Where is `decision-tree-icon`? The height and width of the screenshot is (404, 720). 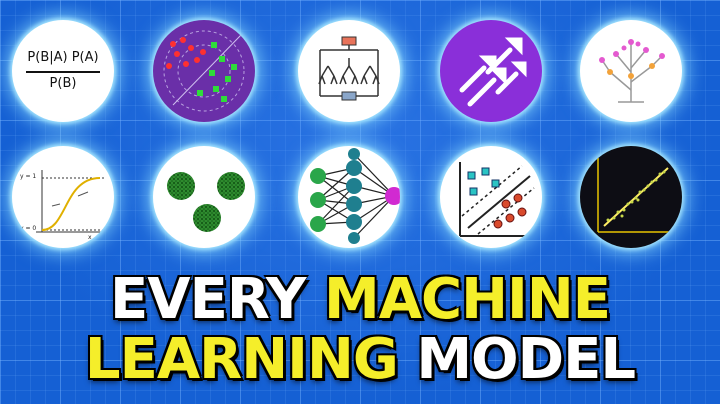 decision-tree-icon is located at coordinates (349, 71).